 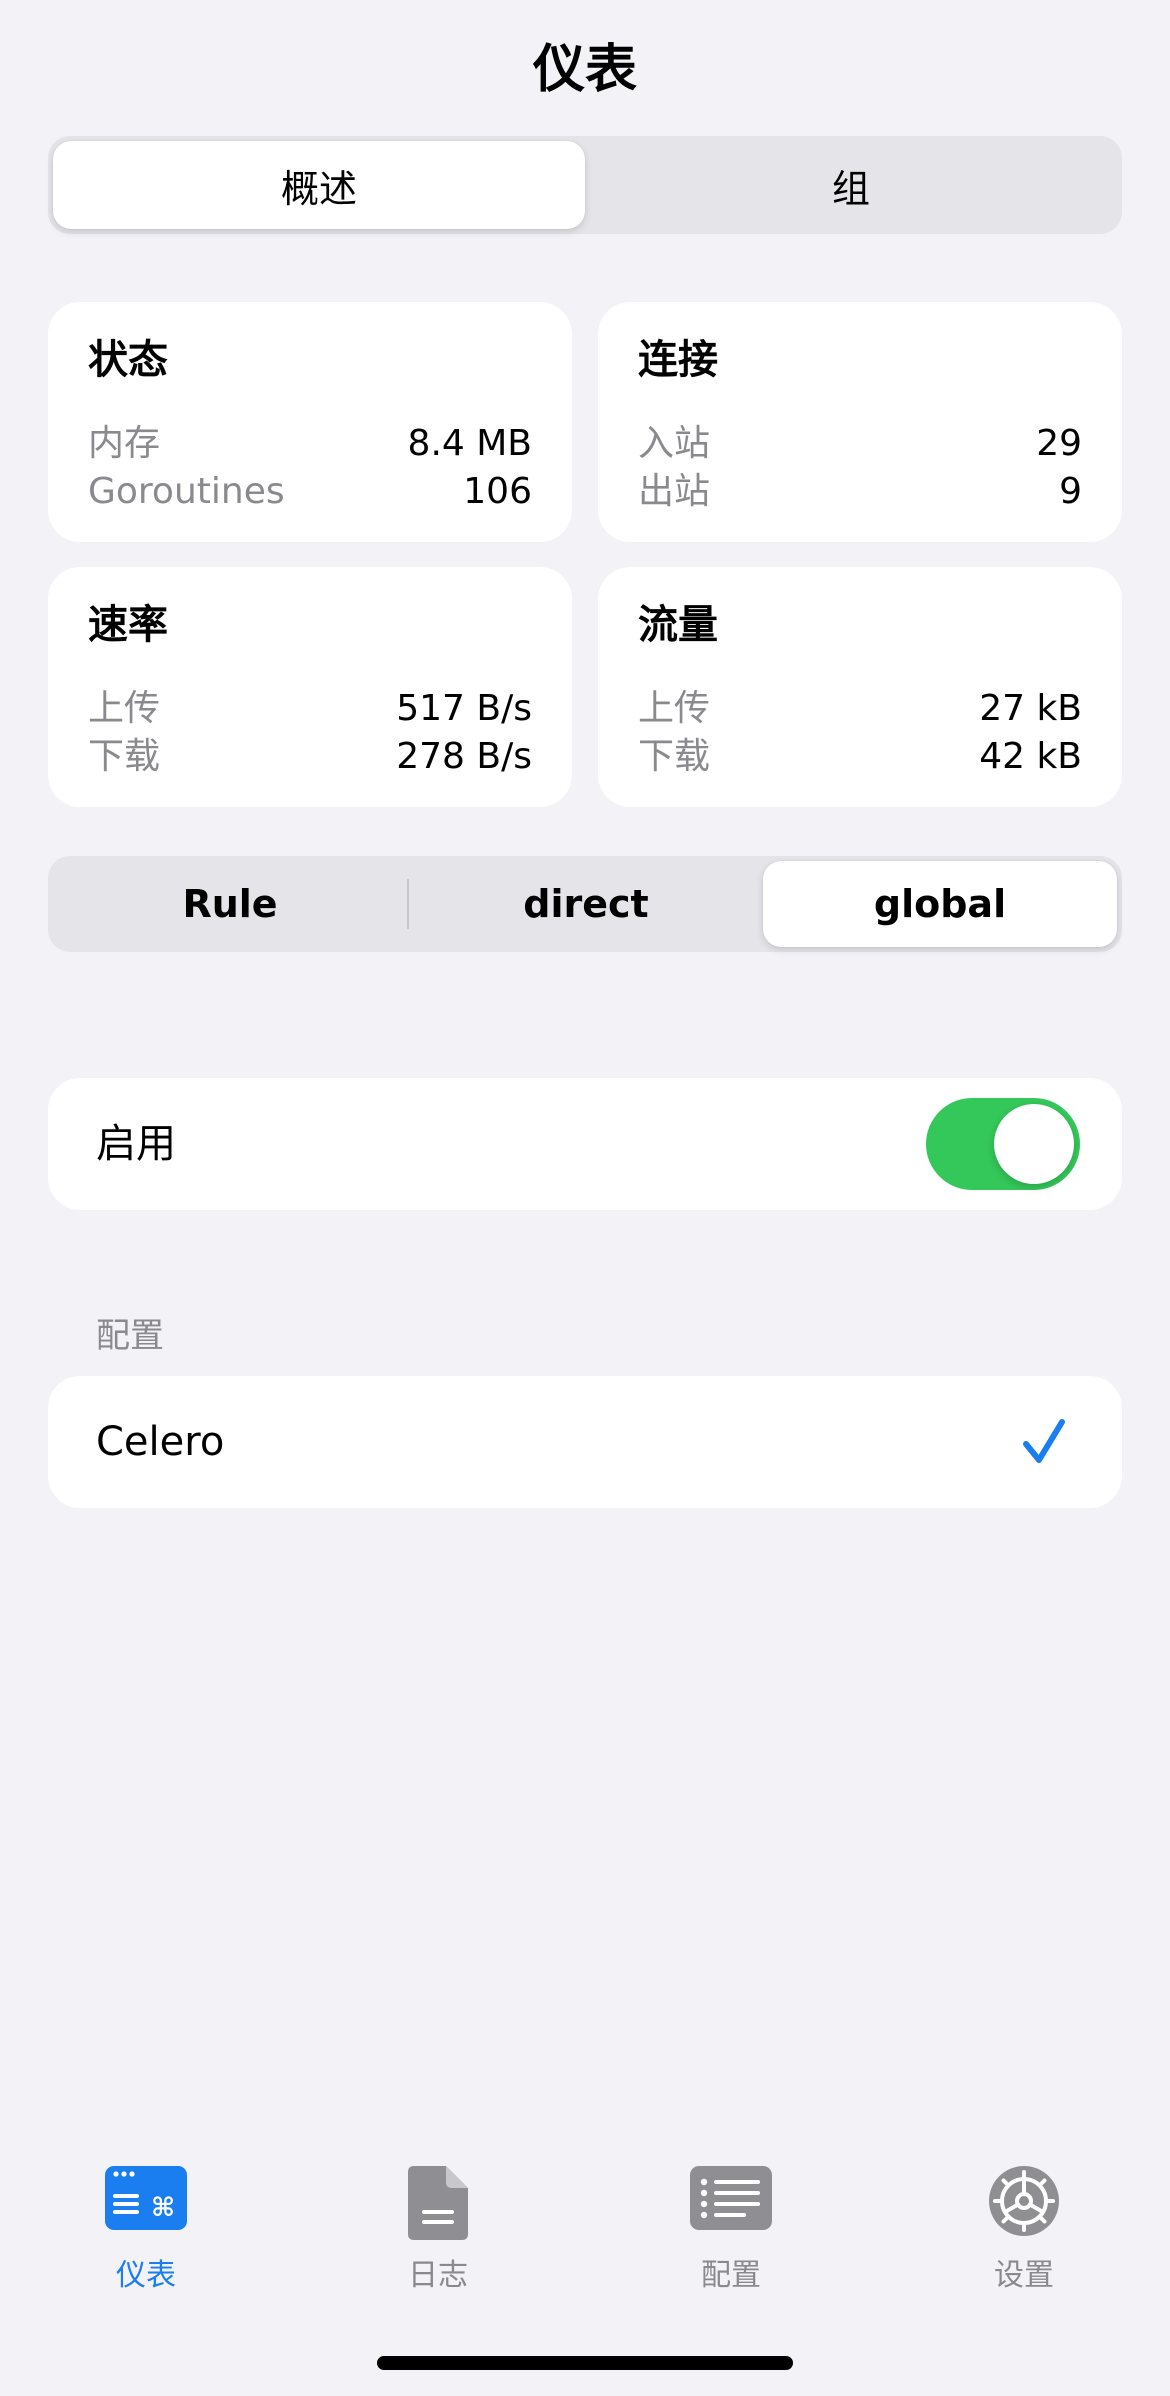 I want to click on traffic-card-title: 流量, so click(x=678, y=625).